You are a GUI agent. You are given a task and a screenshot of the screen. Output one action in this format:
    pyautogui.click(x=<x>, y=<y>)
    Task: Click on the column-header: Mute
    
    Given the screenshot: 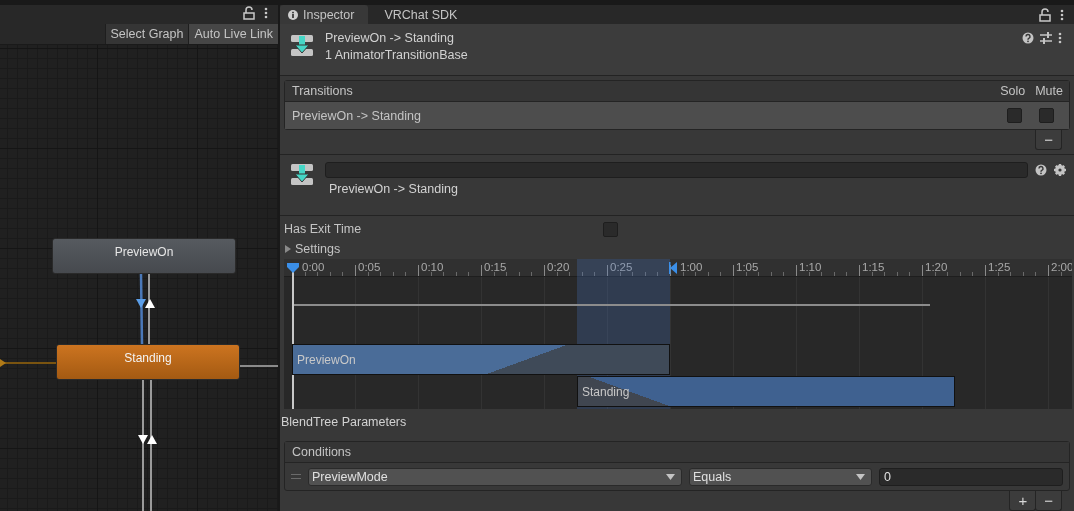 What is the action you would take?
    pyautogui.click(x=1049, y=91)
    